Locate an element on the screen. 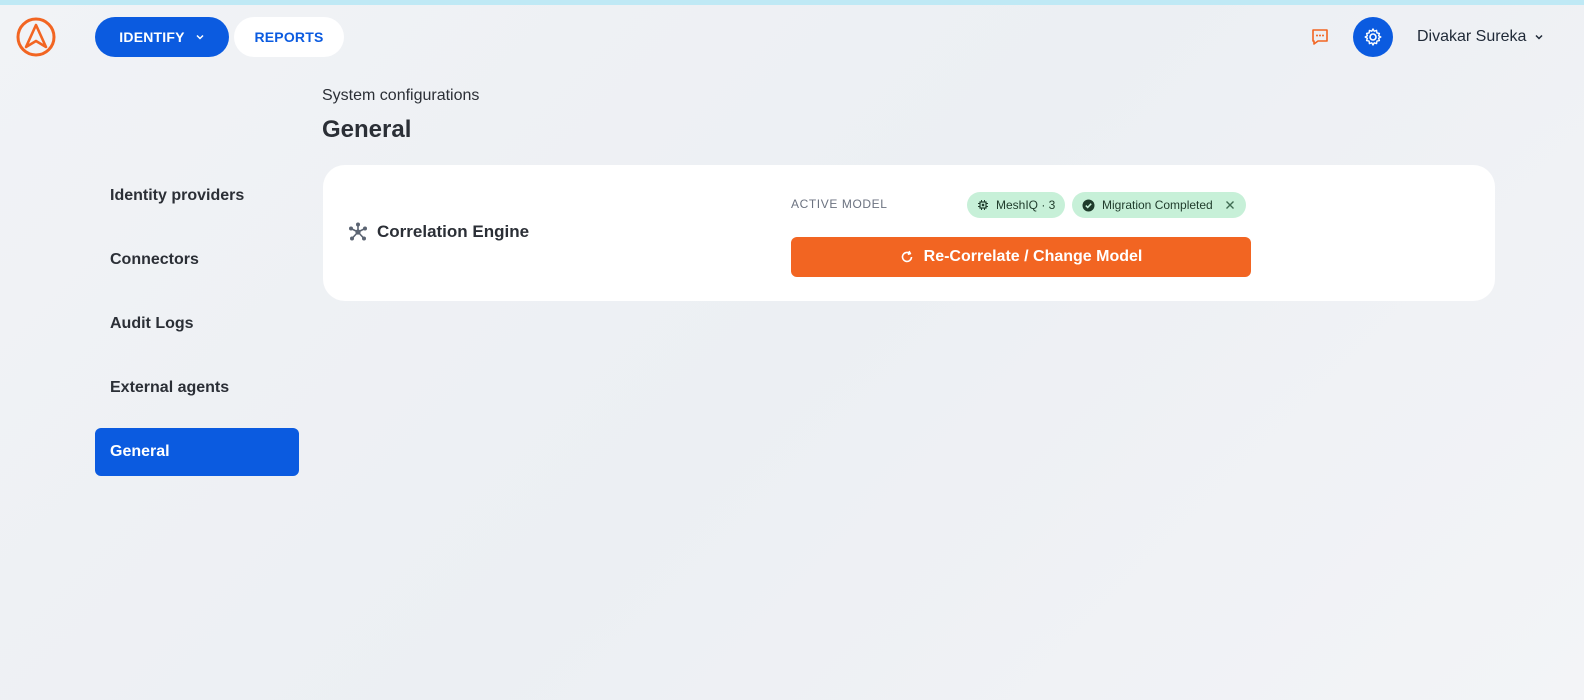  app-logo-icon is located at coordinates (36, 37).